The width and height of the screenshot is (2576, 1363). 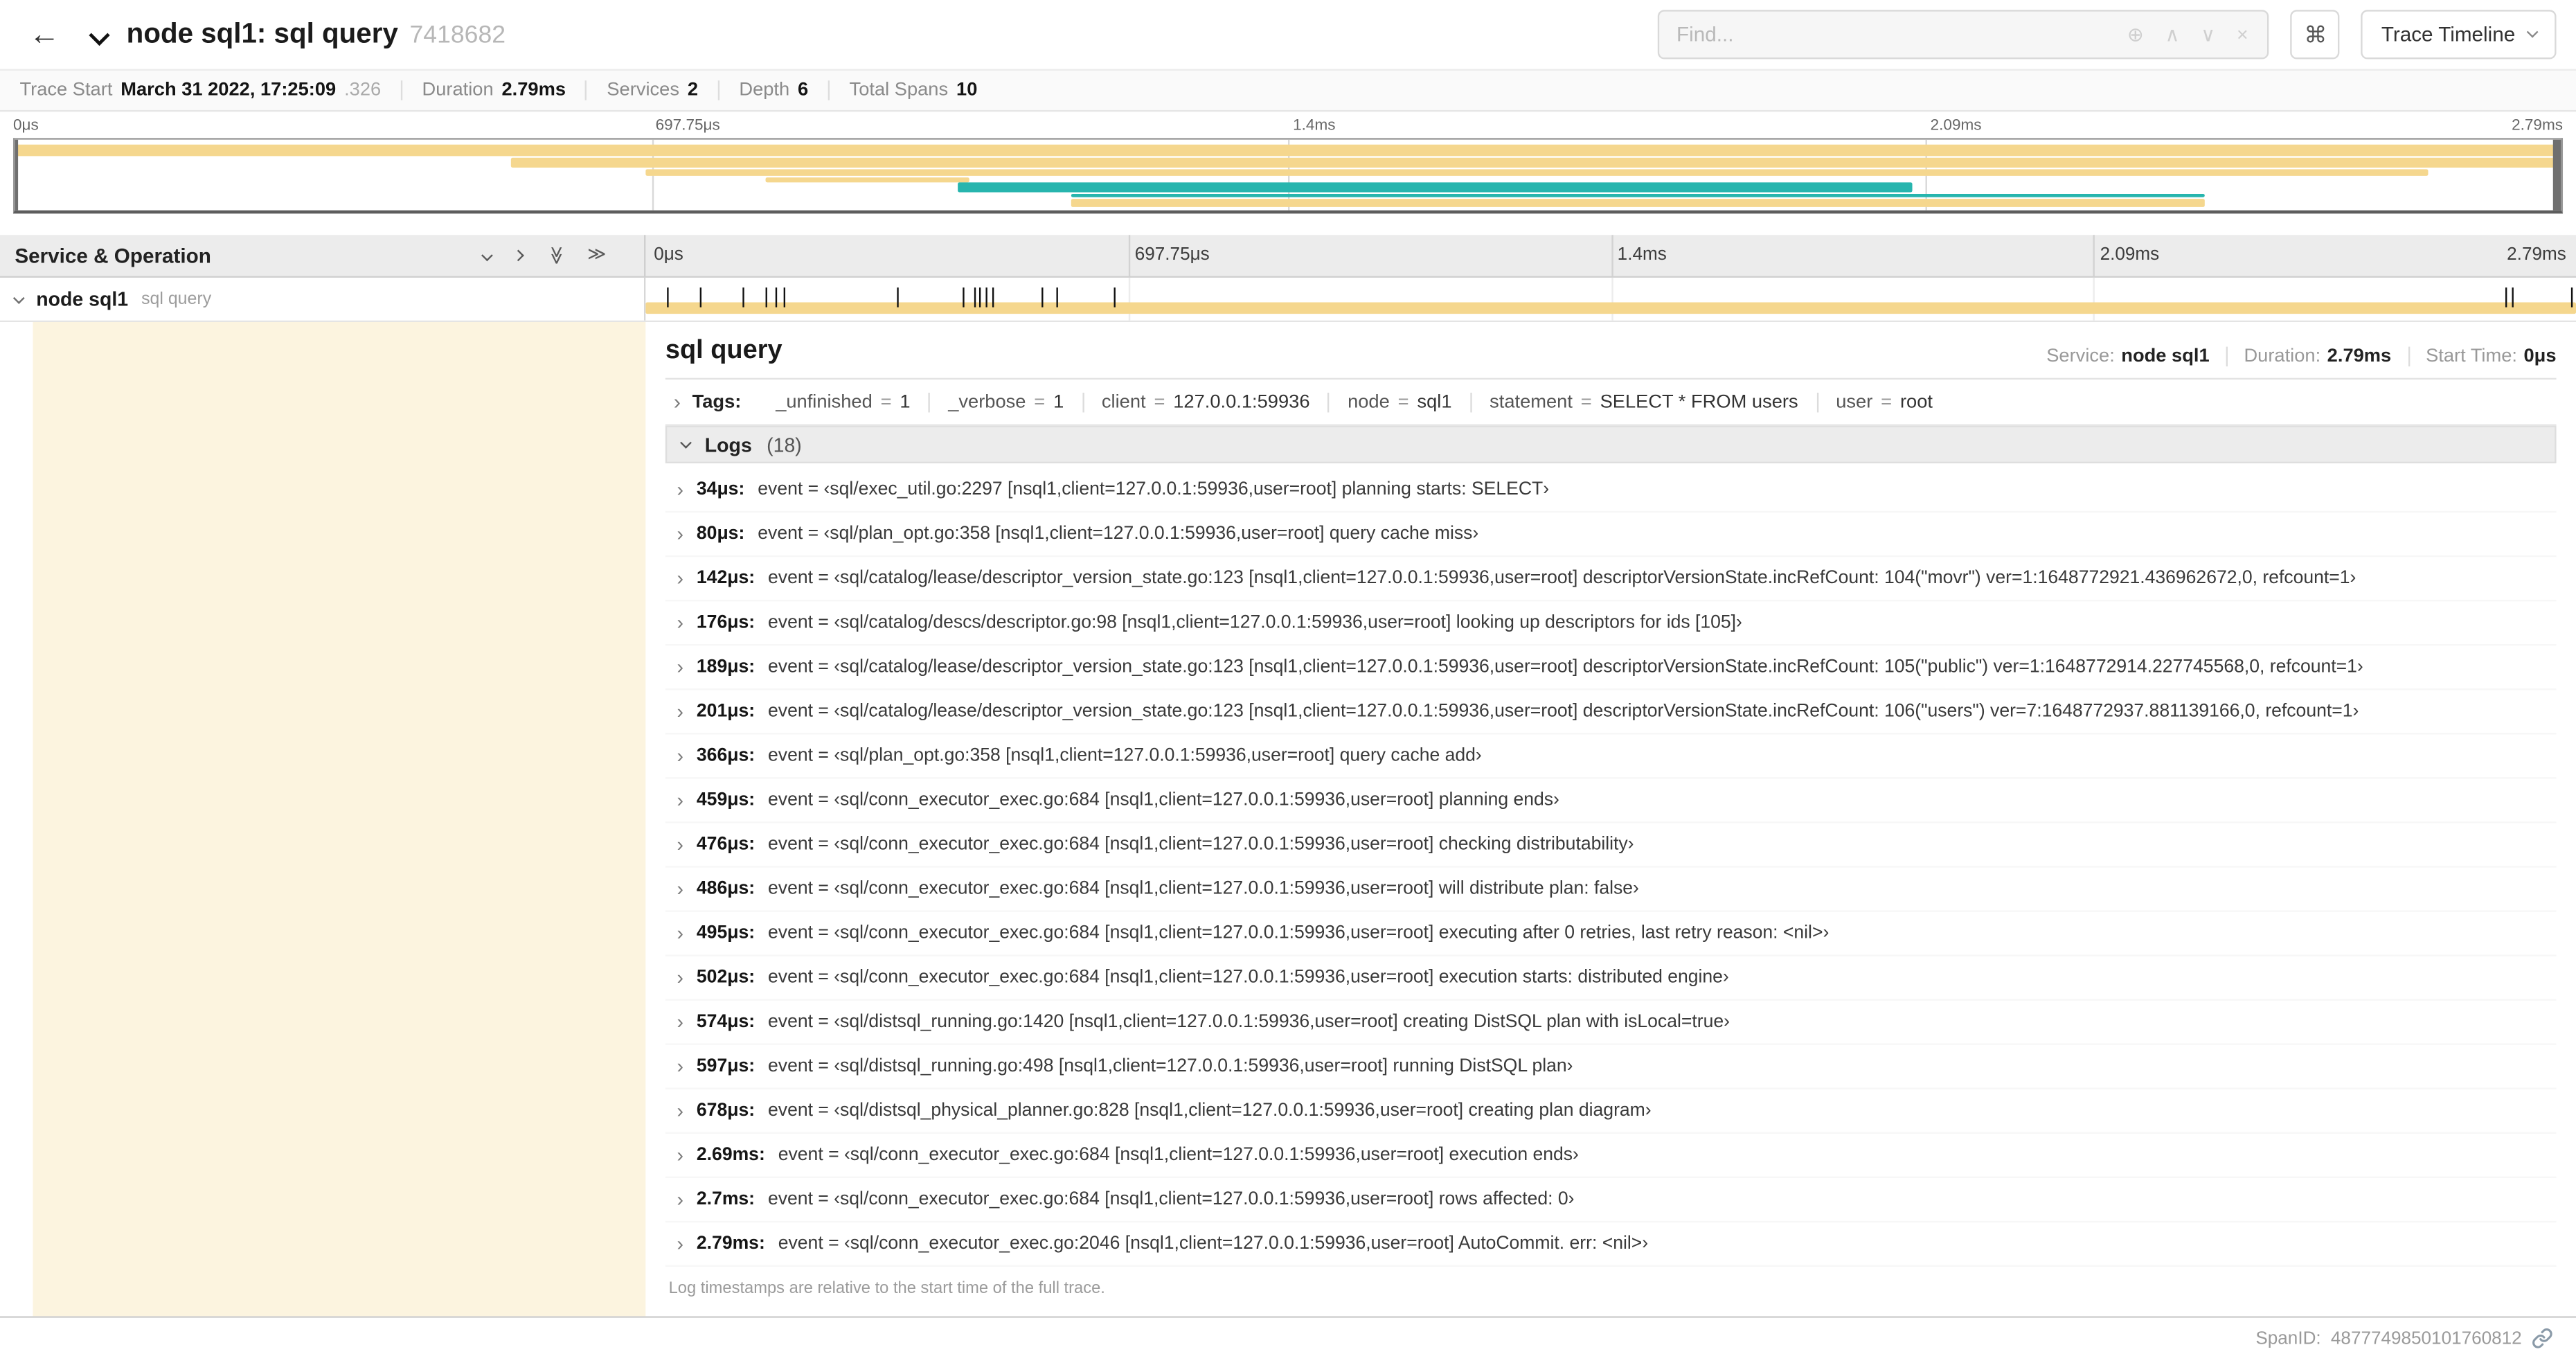 I want to click on find-controls: ⊕ ∧ ∨ ×, so click(x=2187, y=34).